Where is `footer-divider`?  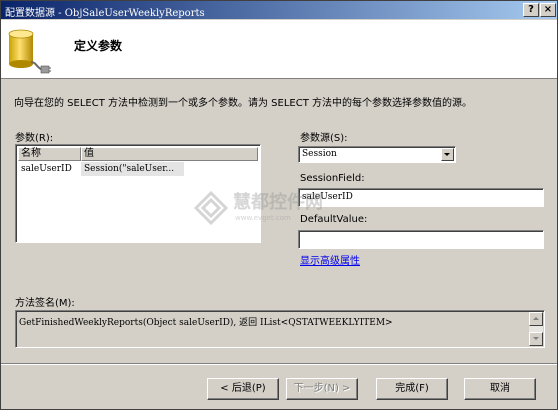
footer-divider is located at coordinates (279, 364).